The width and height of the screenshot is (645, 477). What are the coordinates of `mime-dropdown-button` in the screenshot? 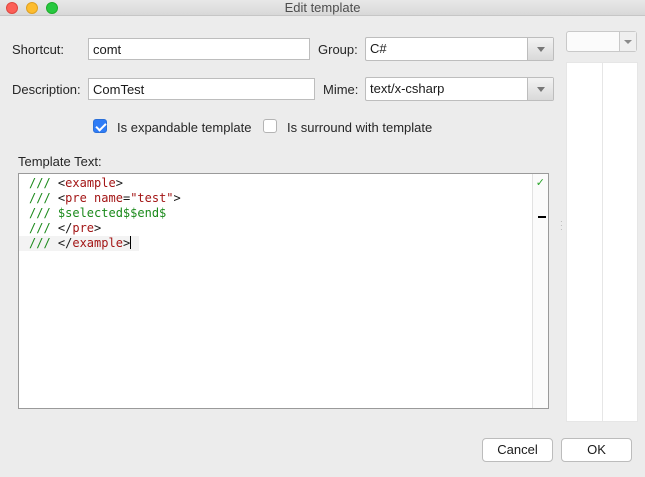 It's located at (540, 89).